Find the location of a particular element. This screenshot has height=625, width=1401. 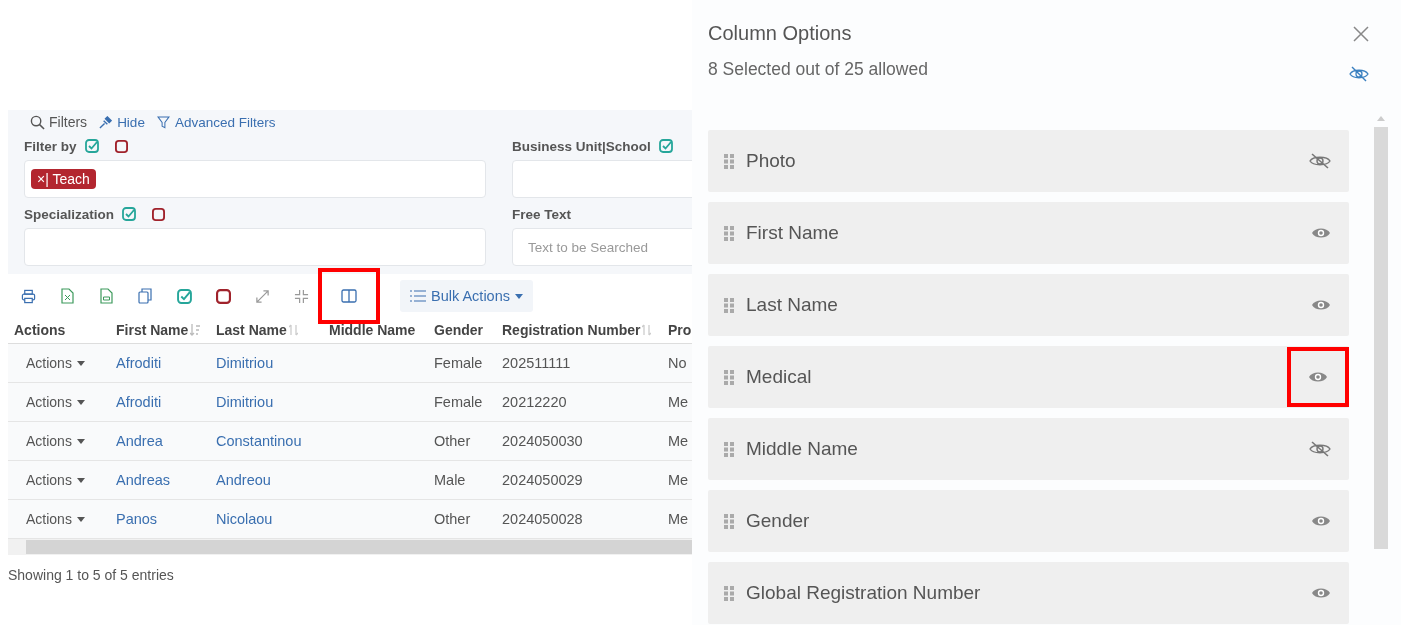

table-cell: 2024050030 is located at coordinates (542, 441).